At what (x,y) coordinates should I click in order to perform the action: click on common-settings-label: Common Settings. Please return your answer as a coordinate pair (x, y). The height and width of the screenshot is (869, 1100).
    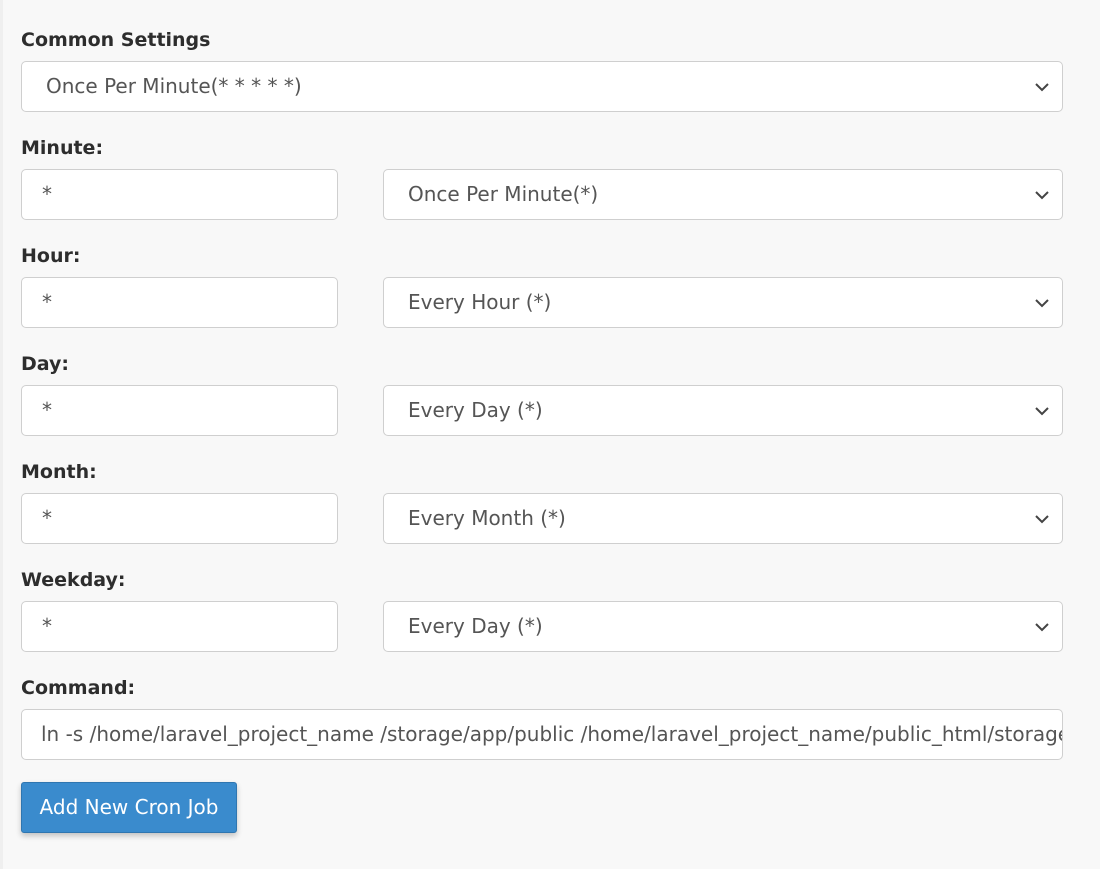
    Looking at the image, I should click on (116, 40).